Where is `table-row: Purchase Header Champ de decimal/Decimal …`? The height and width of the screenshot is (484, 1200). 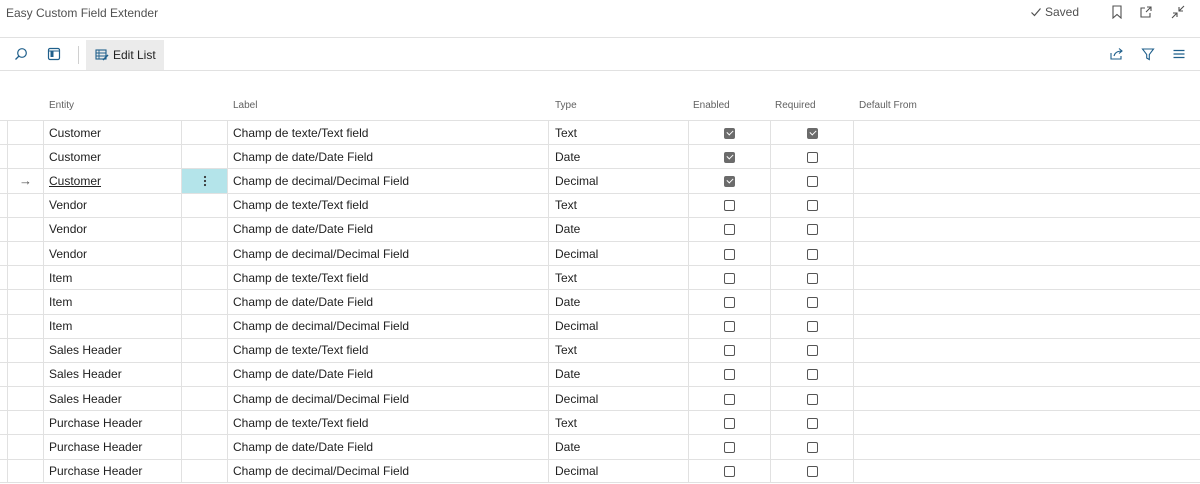 table-row: Purchase Header Champ de decimal/Decimal … is located at coordinates (600, 470).